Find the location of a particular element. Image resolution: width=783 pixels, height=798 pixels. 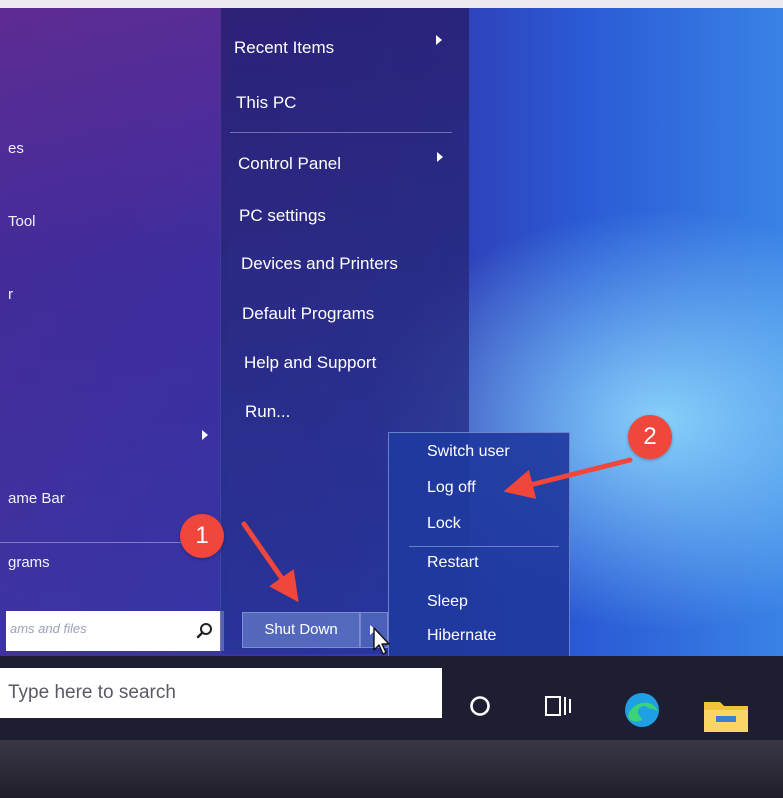

monitor-bezel-bottom is located at coordinates (391, 769).